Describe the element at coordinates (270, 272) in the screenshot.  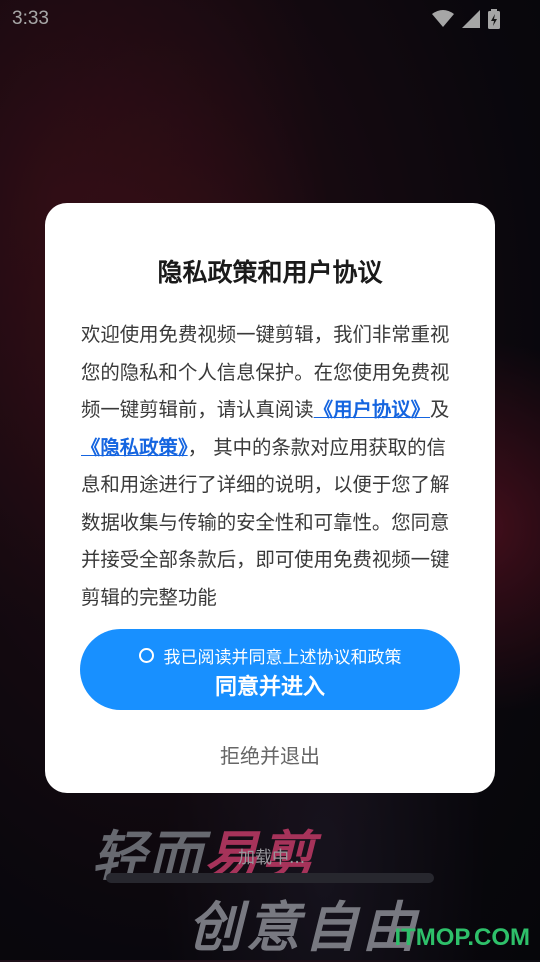
I see `dialog-title: 隐私政策和用户协议` at that location.